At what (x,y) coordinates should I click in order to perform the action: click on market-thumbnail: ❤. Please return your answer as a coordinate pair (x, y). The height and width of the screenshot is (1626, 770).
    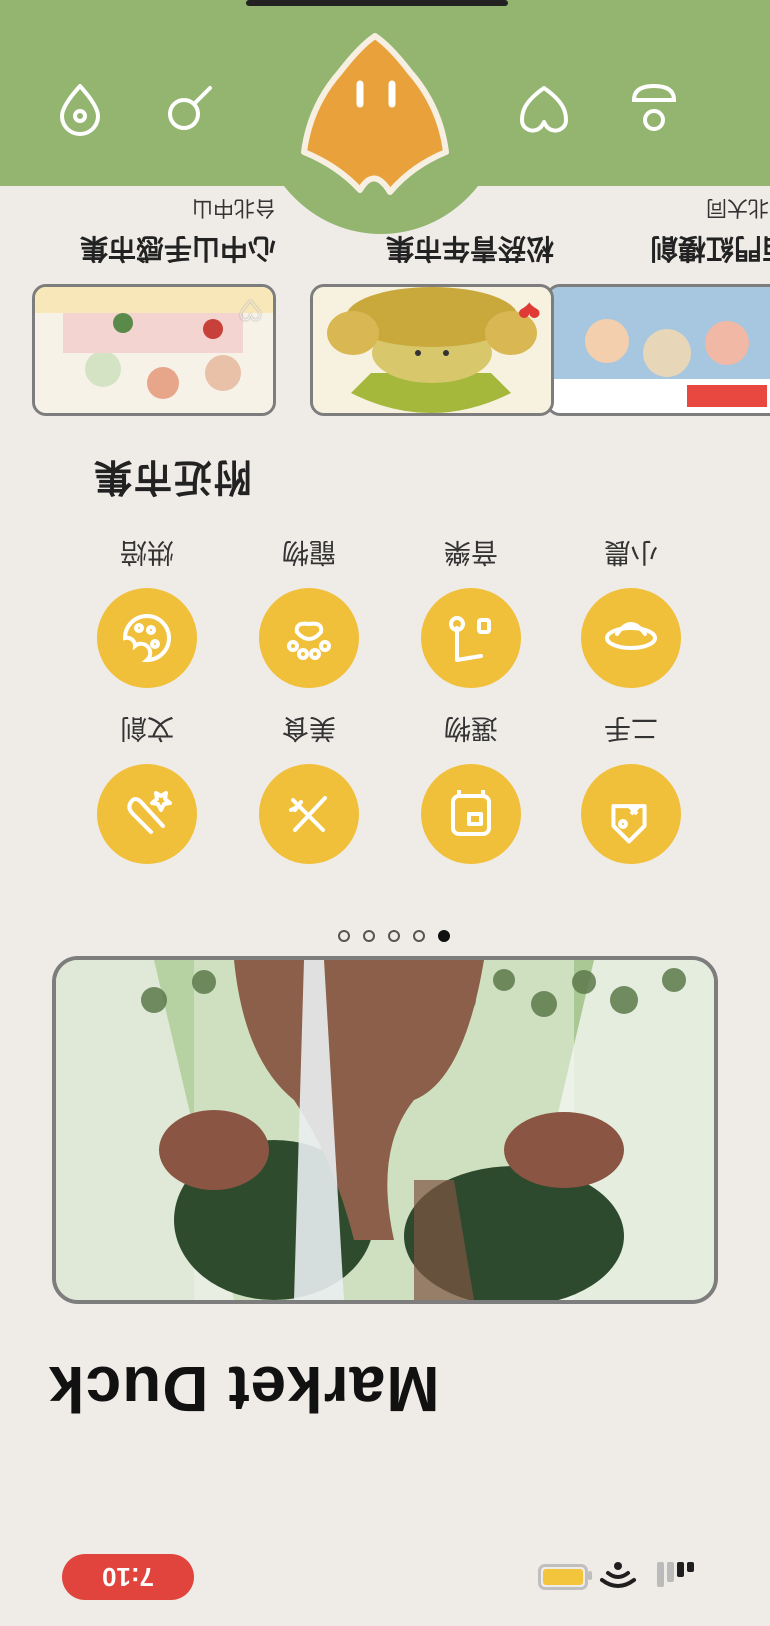
    Looking at the image, I should click on (432, 350).